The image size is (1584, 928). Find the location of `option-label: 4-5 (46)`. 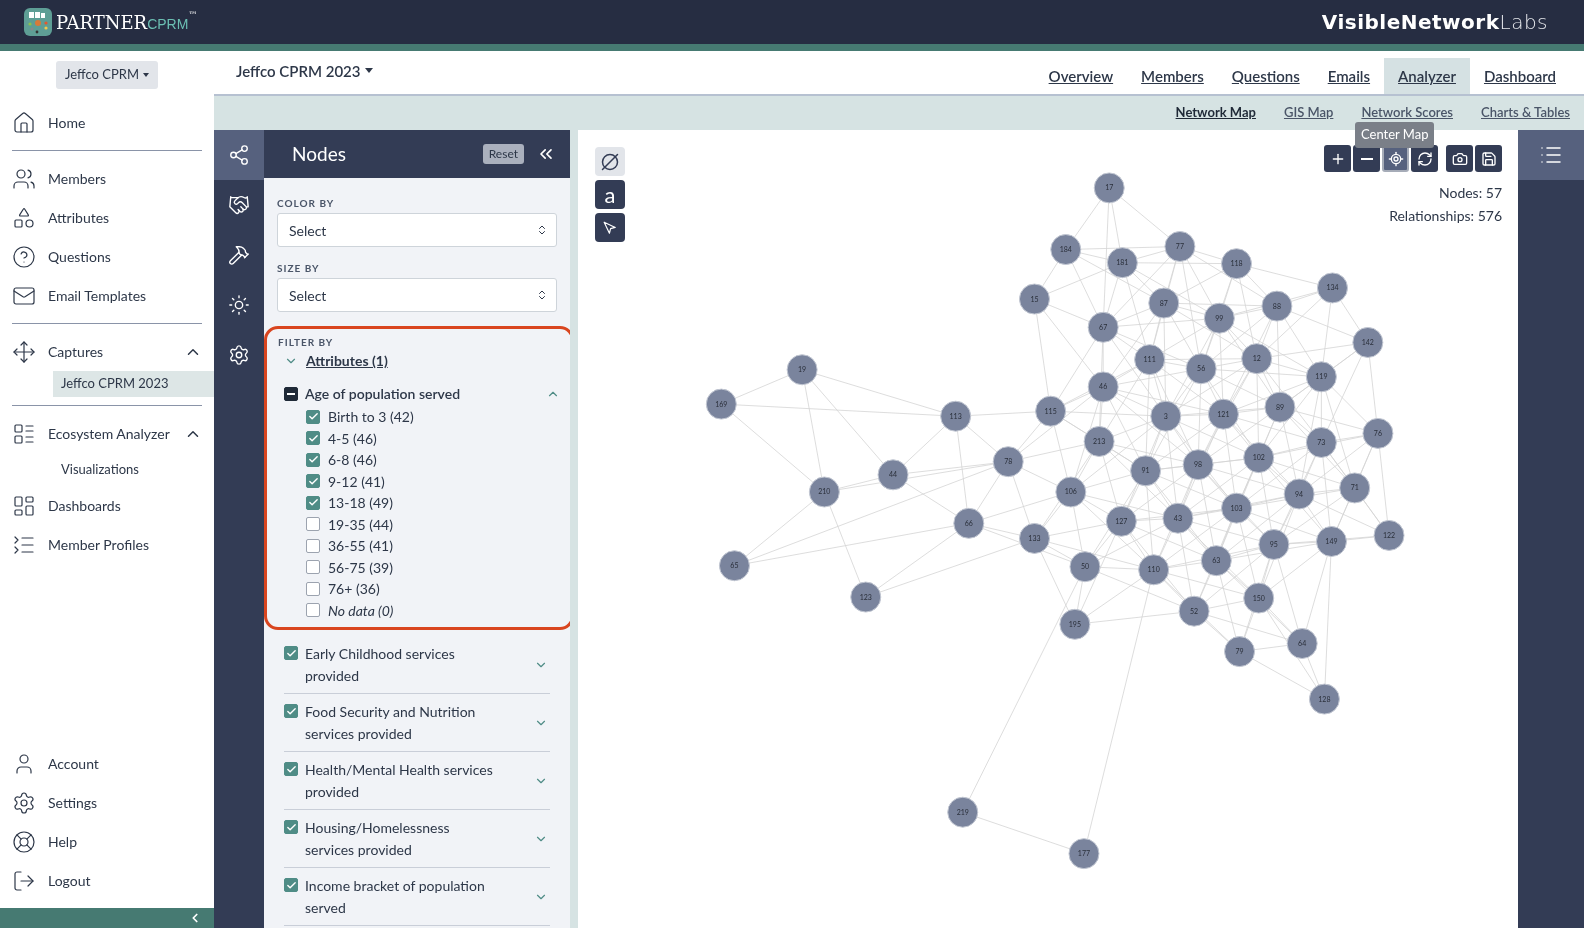

option-label: 4-5 (46) is located at coordinates (352, 438).